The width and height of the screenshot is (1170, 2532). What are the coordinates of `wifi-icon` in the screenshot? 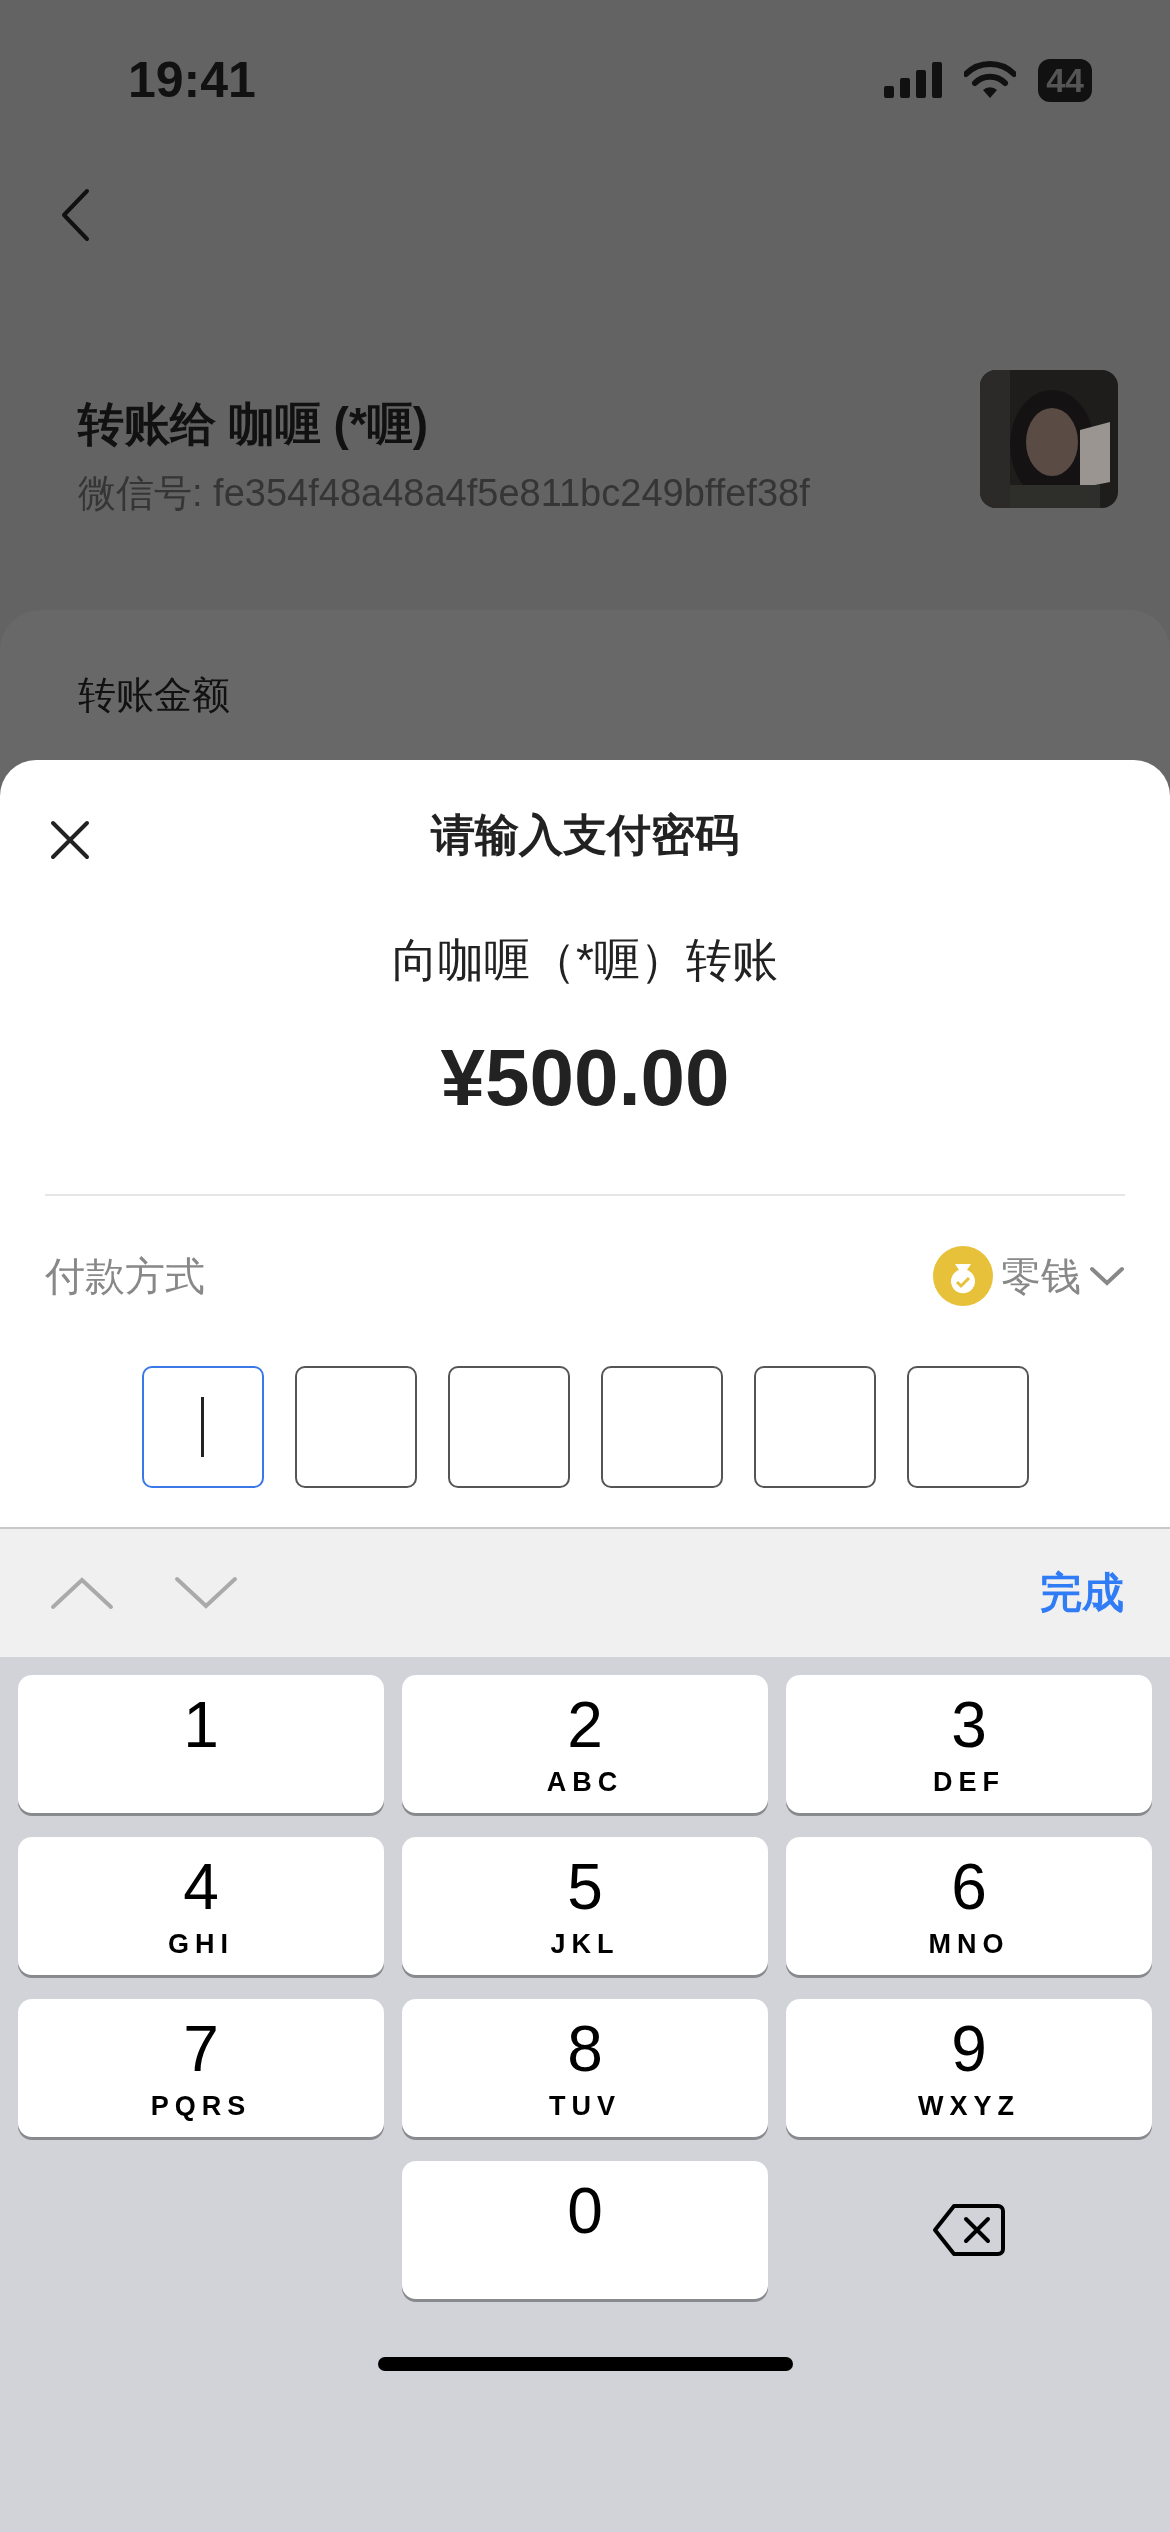 It's located at (990, 80).